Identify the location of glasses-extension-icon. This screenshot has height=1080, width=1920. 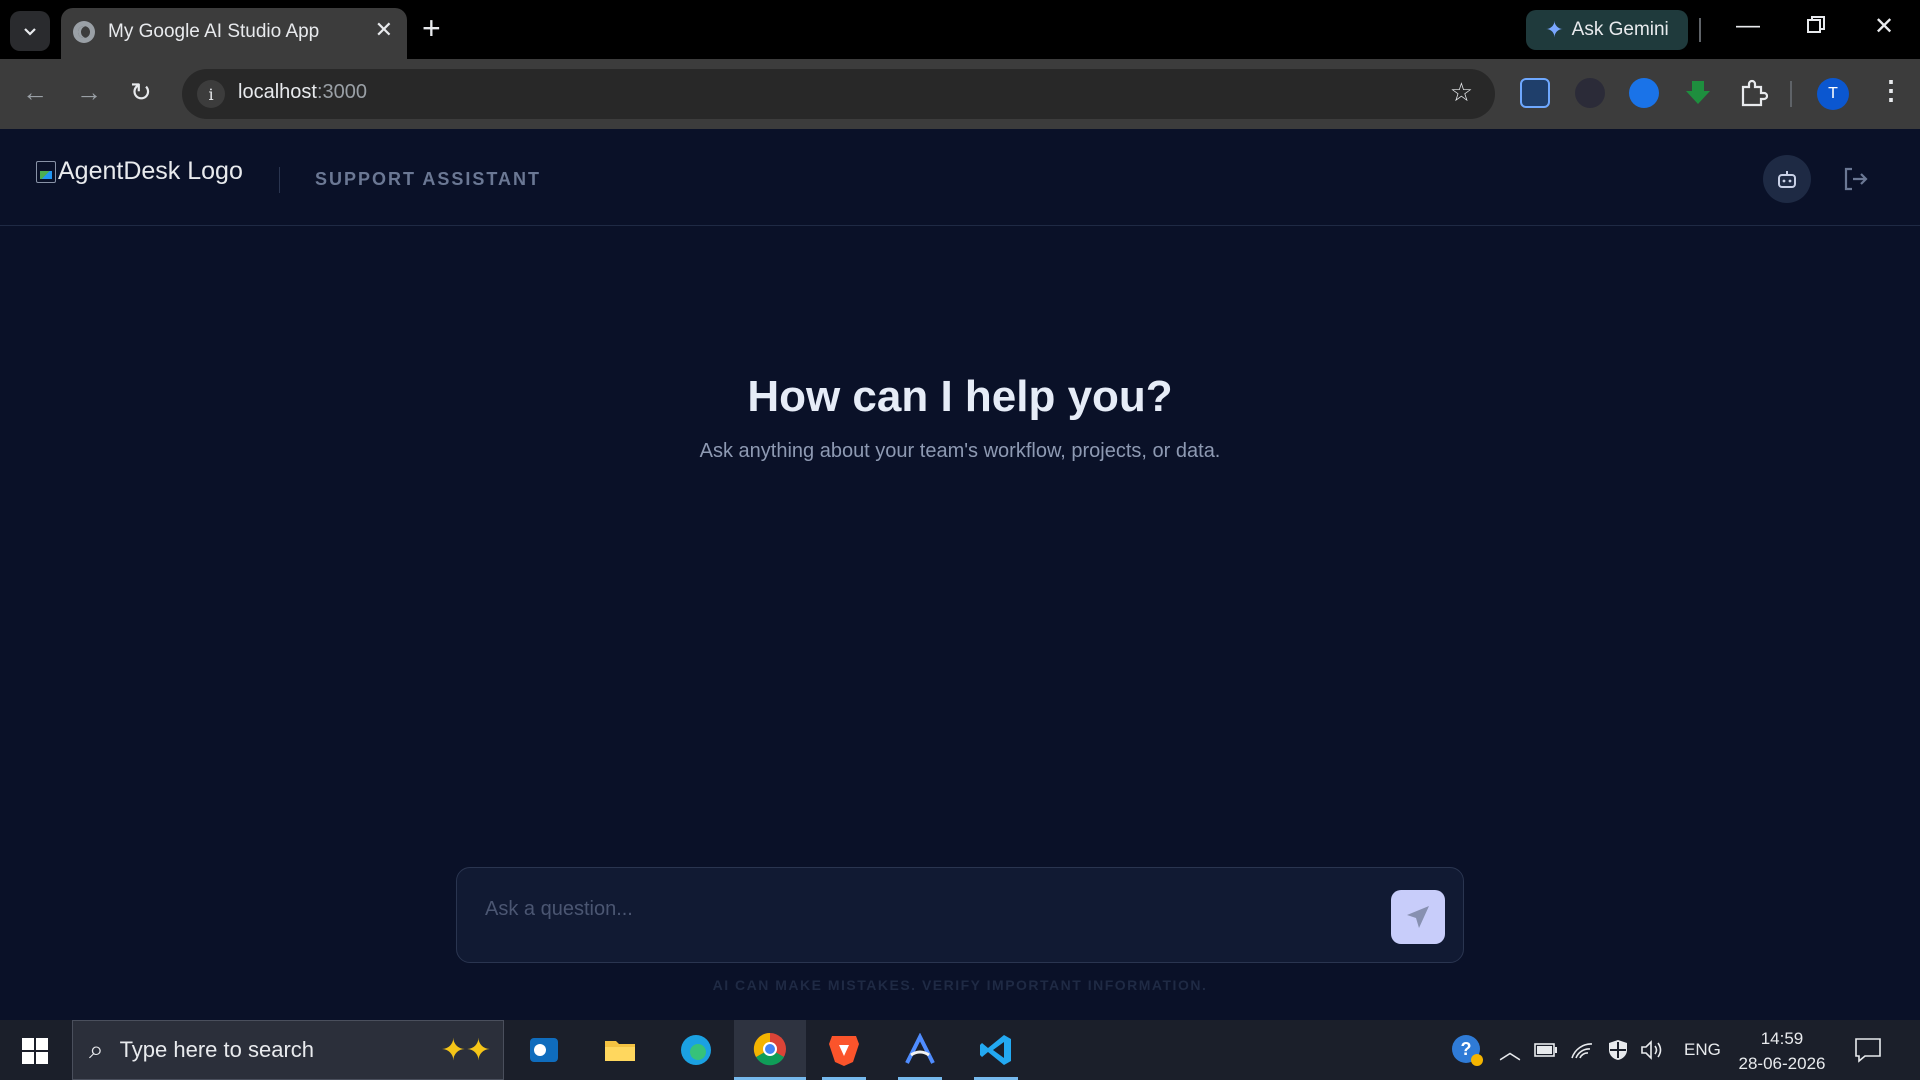
(1644, 93).